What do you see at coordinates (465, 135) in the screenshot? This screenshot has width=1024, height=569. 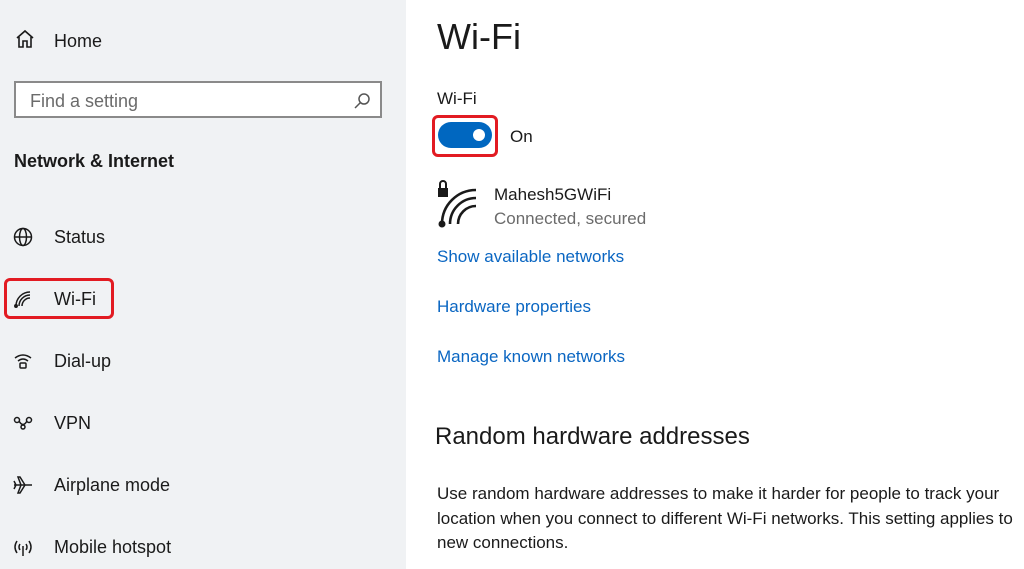 I see `wifi-toggle` at bounding box center [465, 135].